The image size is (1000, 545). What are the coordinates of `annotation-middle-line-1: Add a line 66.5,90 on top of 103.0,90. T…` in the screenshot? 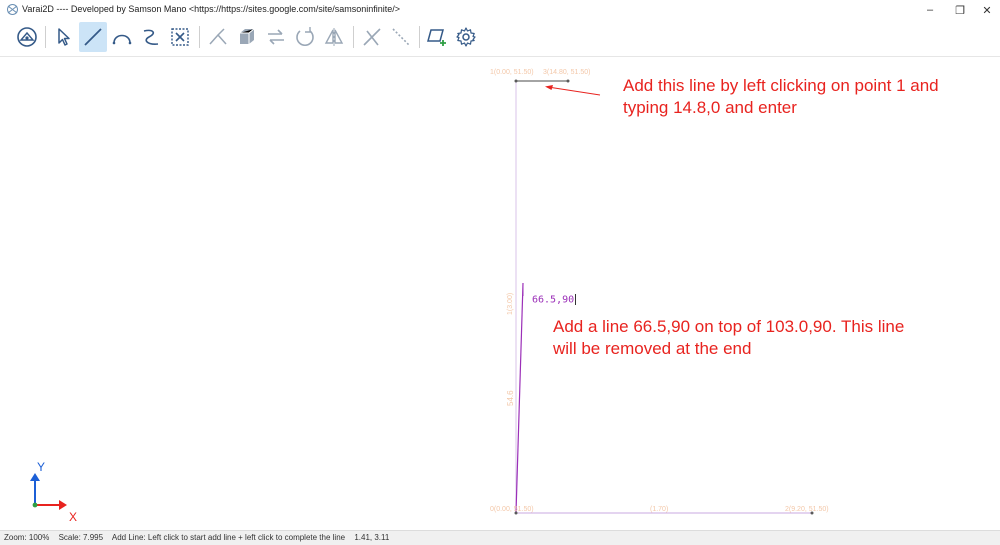 It's located at (729, 326).